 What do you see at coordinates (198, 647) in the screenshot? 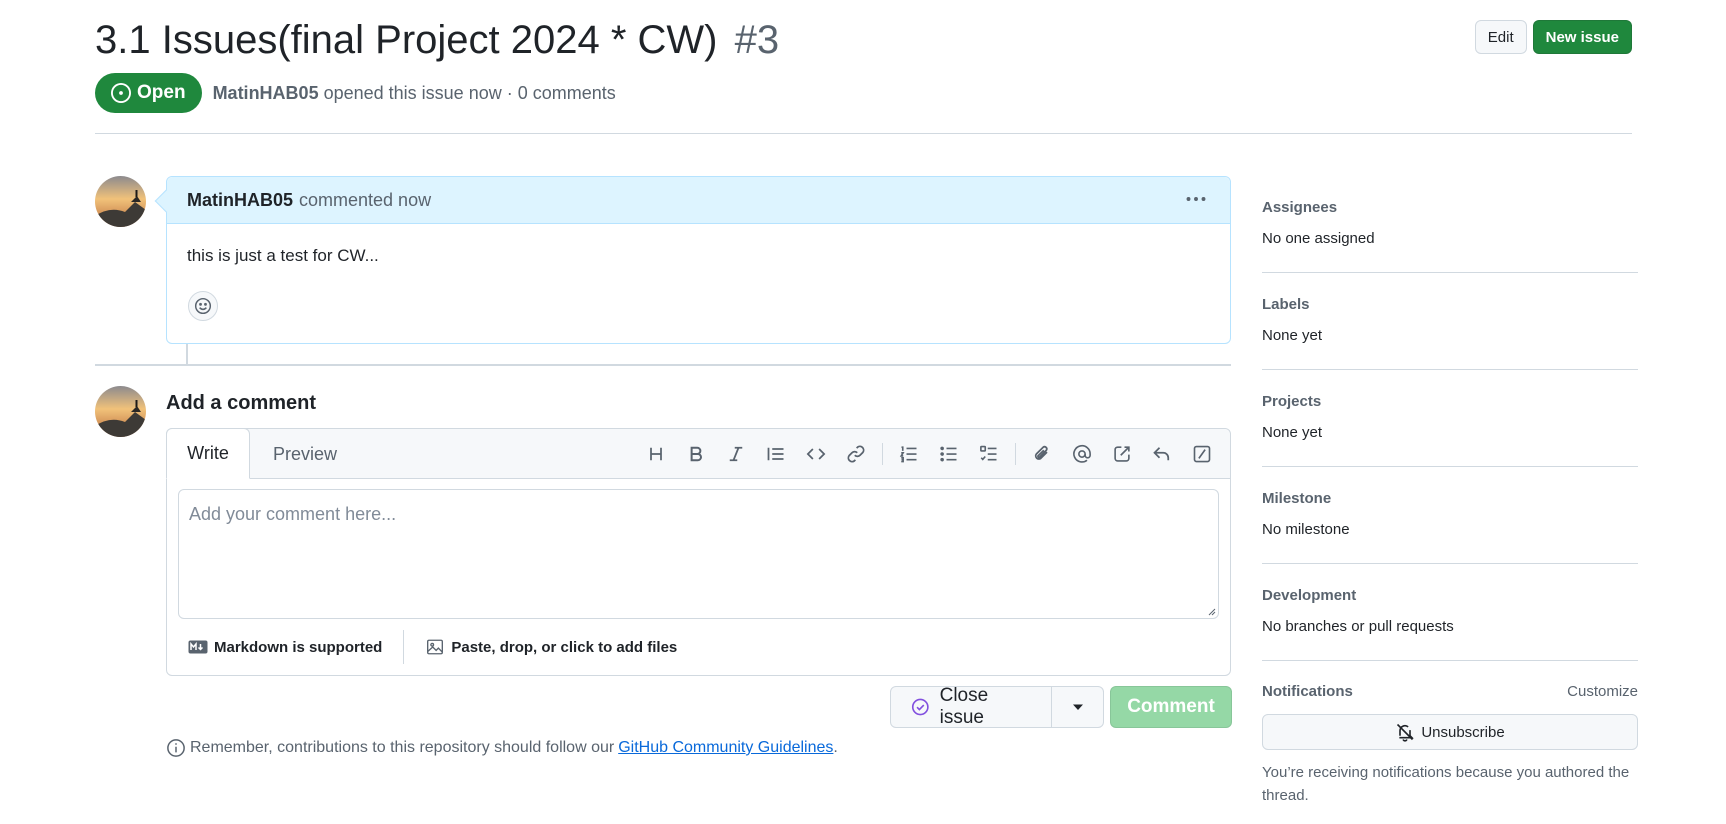
I see `markdown-icon` at bounding box center [198, 647].